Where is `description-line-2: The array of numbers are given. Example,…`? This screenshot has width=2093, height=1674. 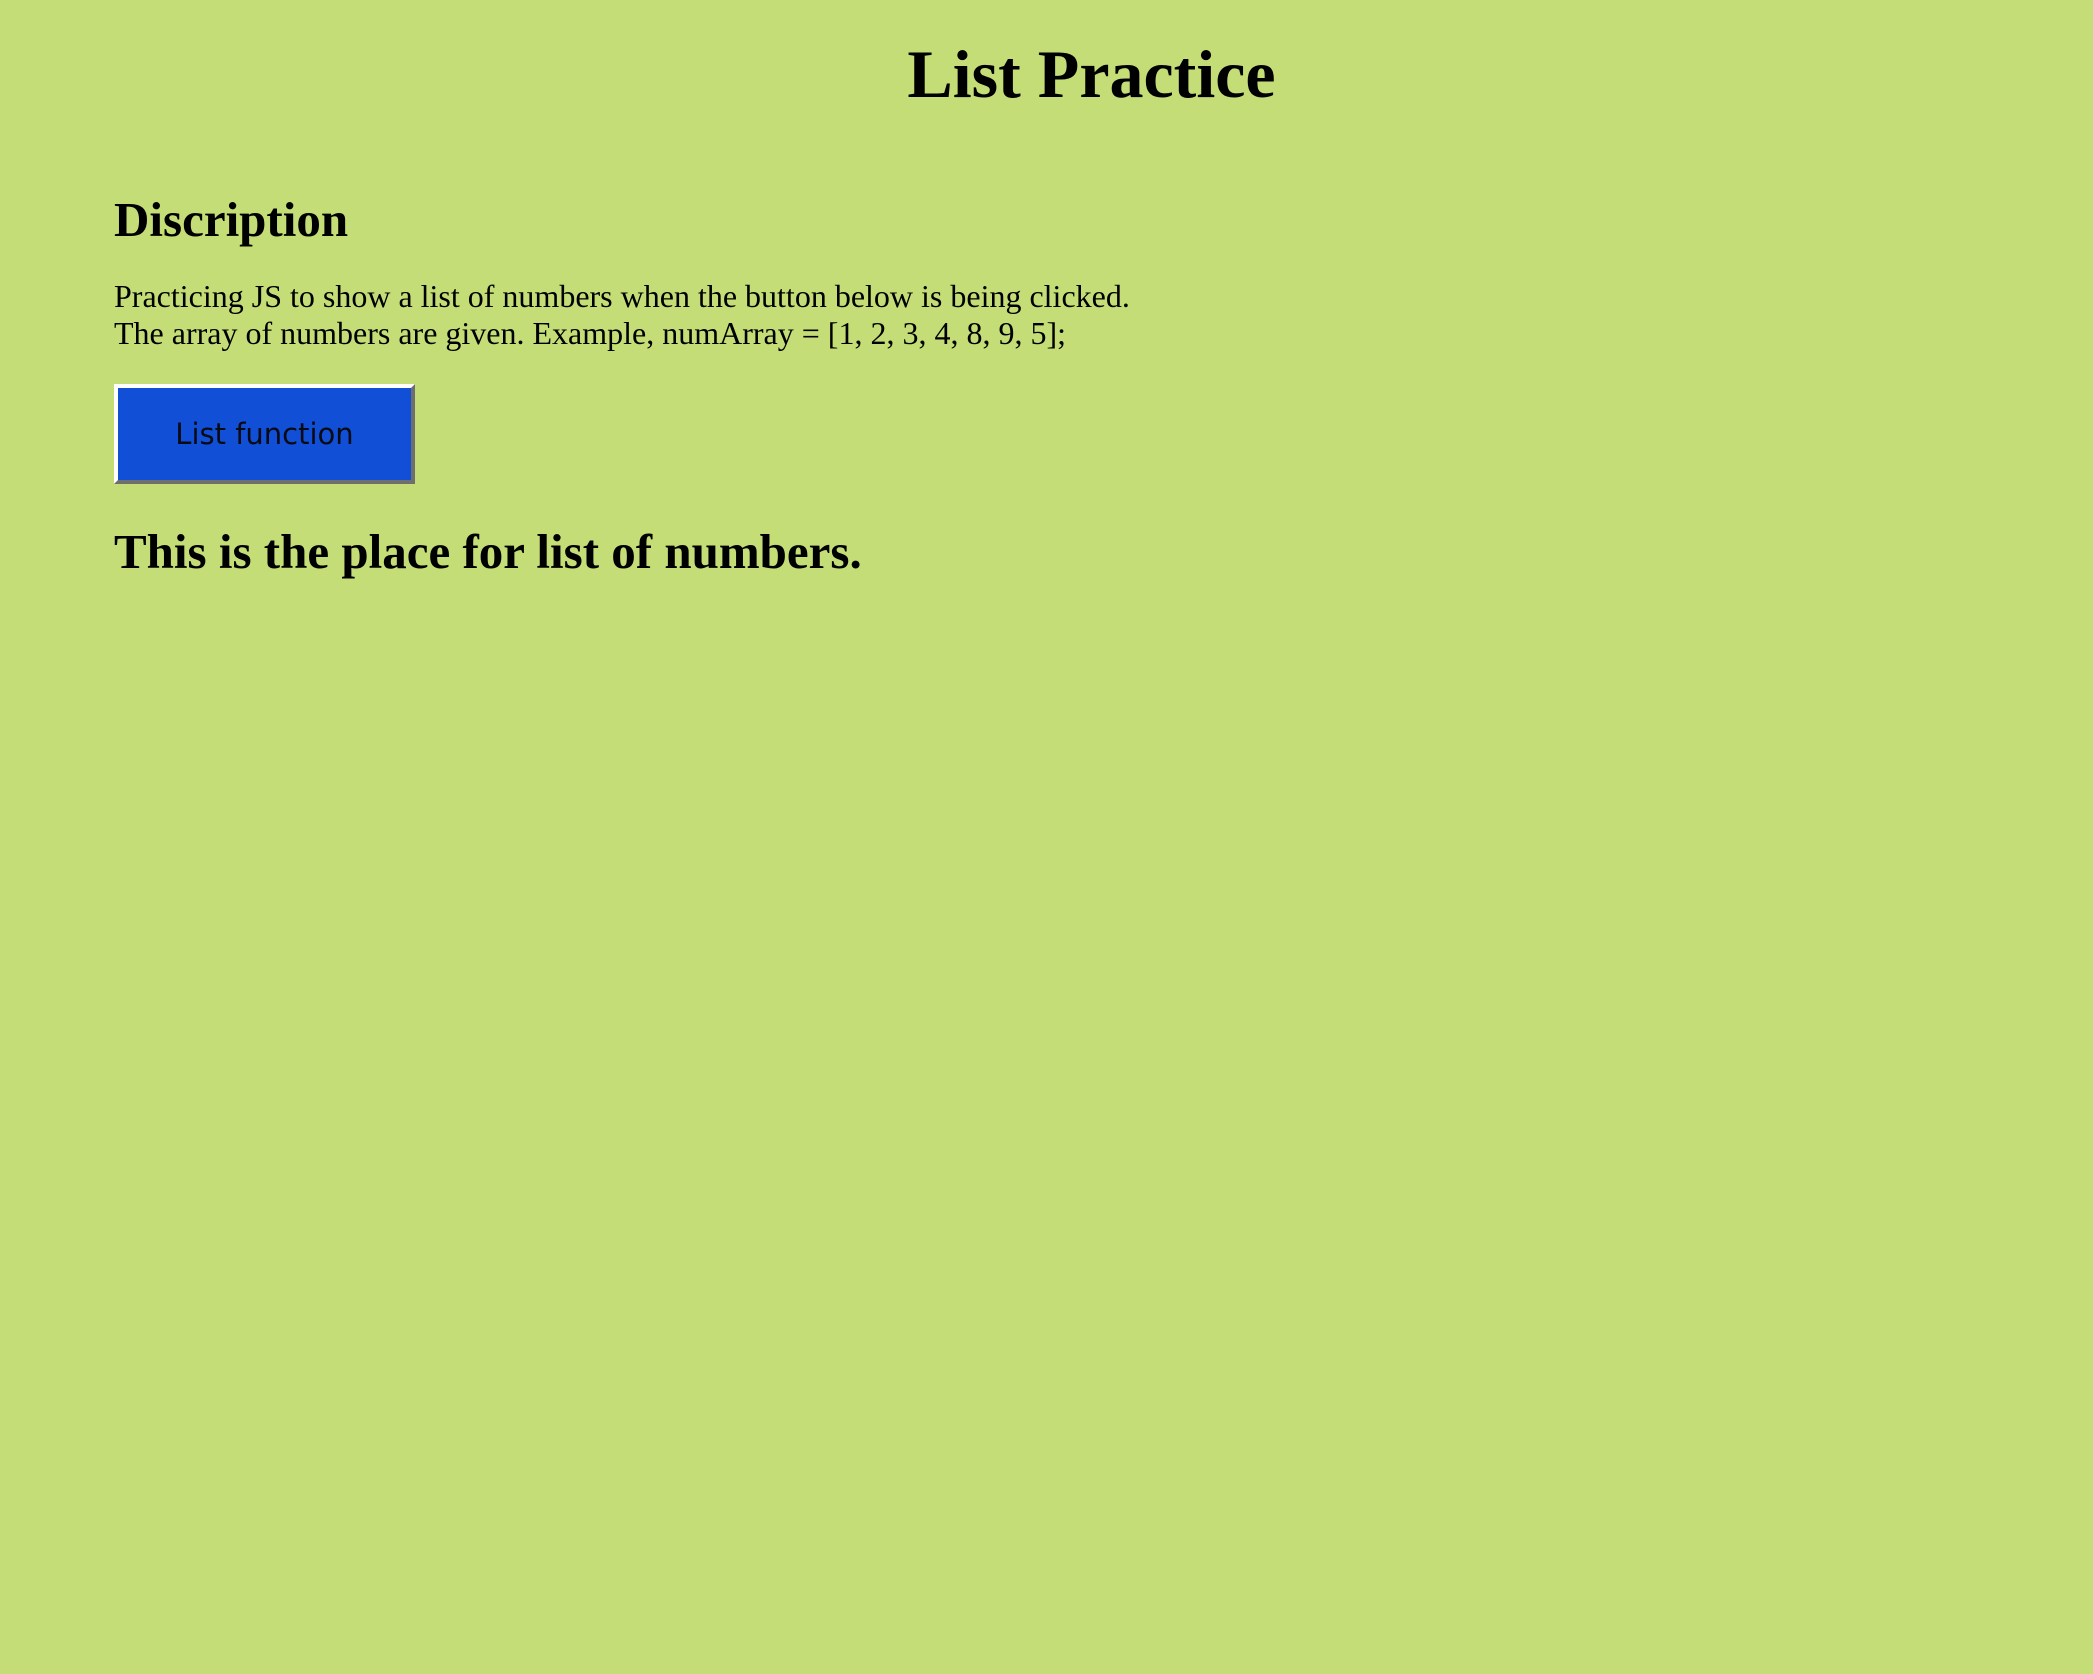
description-line-2: The array of numbers are given. Example,… is located at coordinates (590, 333).